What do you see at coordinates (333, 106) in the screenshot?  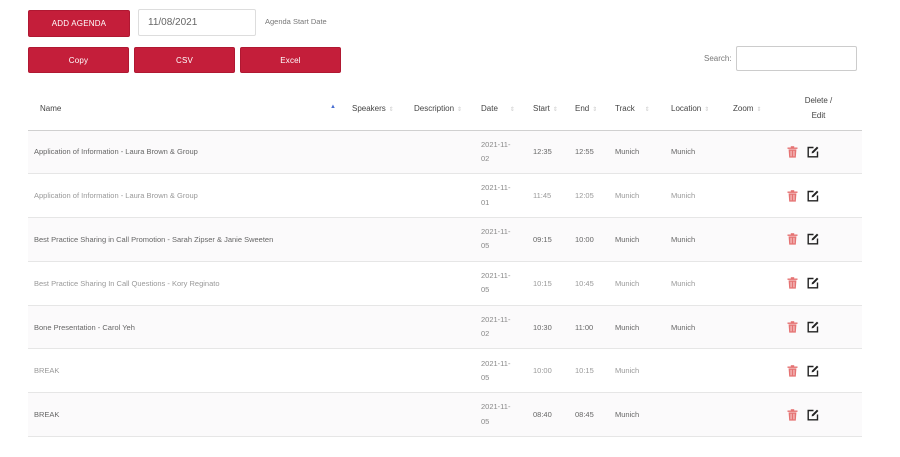 I see `sort-asc-icon: ▲` at bounding box center [333, 106].